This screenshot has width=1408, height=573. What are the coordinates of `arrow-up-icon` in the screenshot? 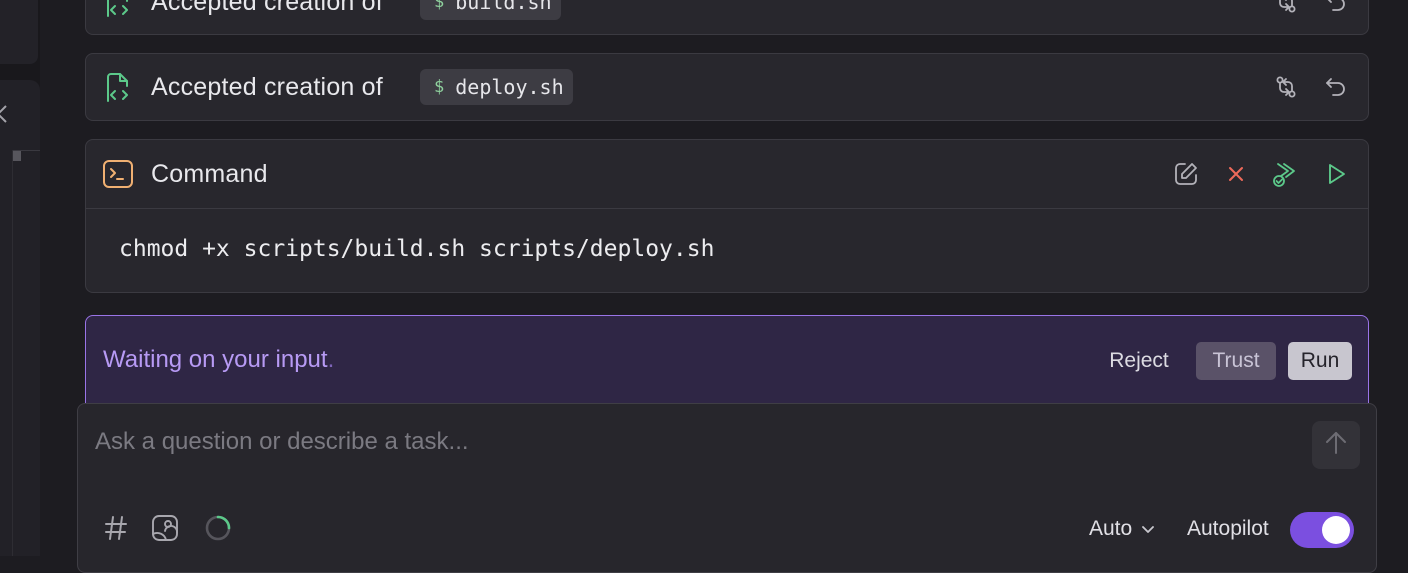 It's located at (1336, 445).